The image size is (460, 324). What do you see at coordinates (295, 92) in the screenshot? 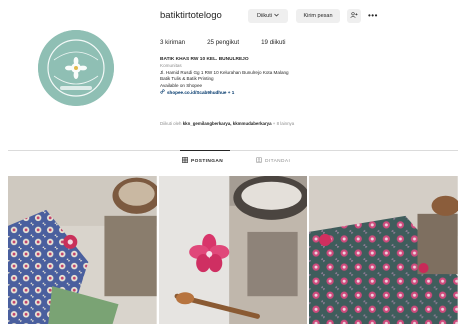
I see `profile-link: shopee.co.id/Scab9hudhue + 1` at bounding box center [295, 92].